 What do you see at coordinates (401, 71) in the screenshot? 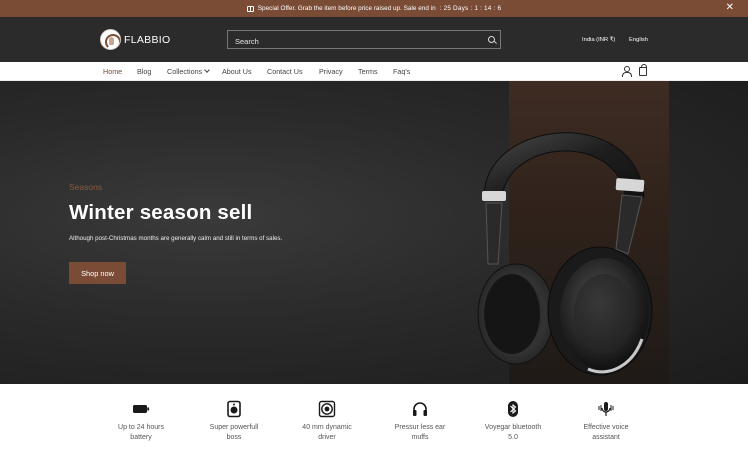
I see `nav-item-faqs: Faq's` at bounding box center [401, 71].